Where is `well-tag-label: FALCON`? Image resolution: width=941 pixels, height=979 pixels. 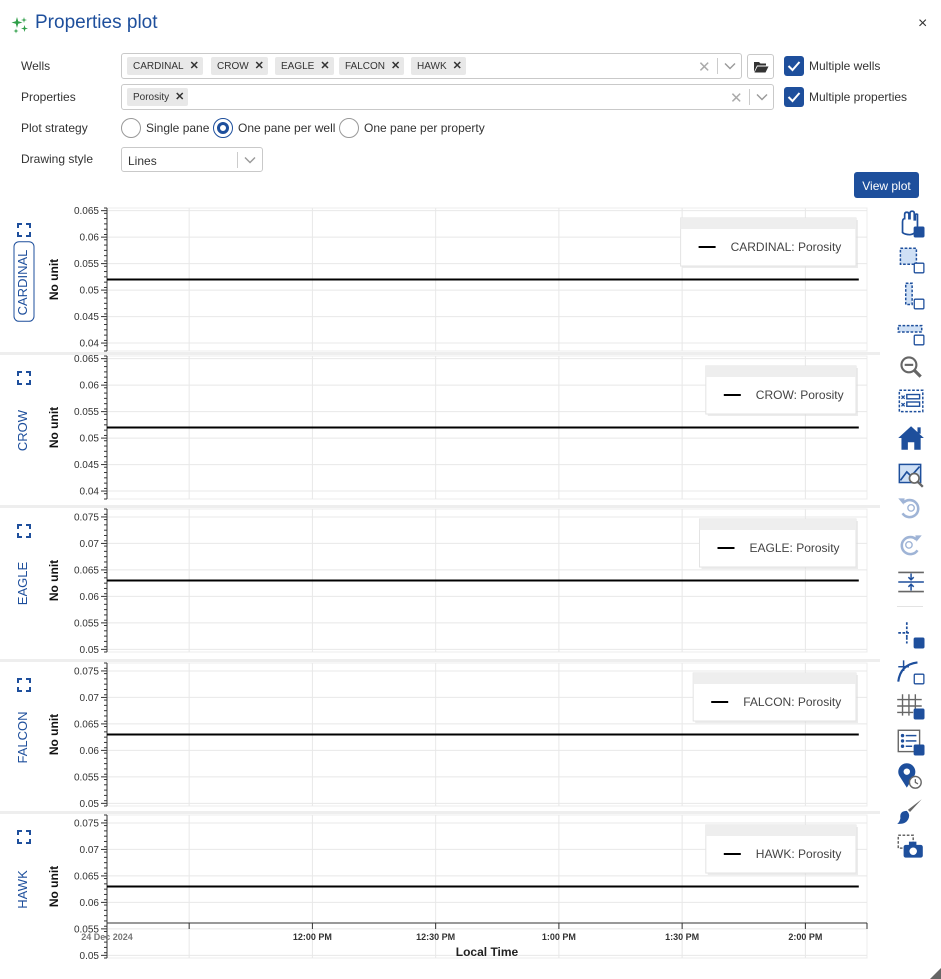
well-tag-label: FALCON is located at coordinates (365, 66).